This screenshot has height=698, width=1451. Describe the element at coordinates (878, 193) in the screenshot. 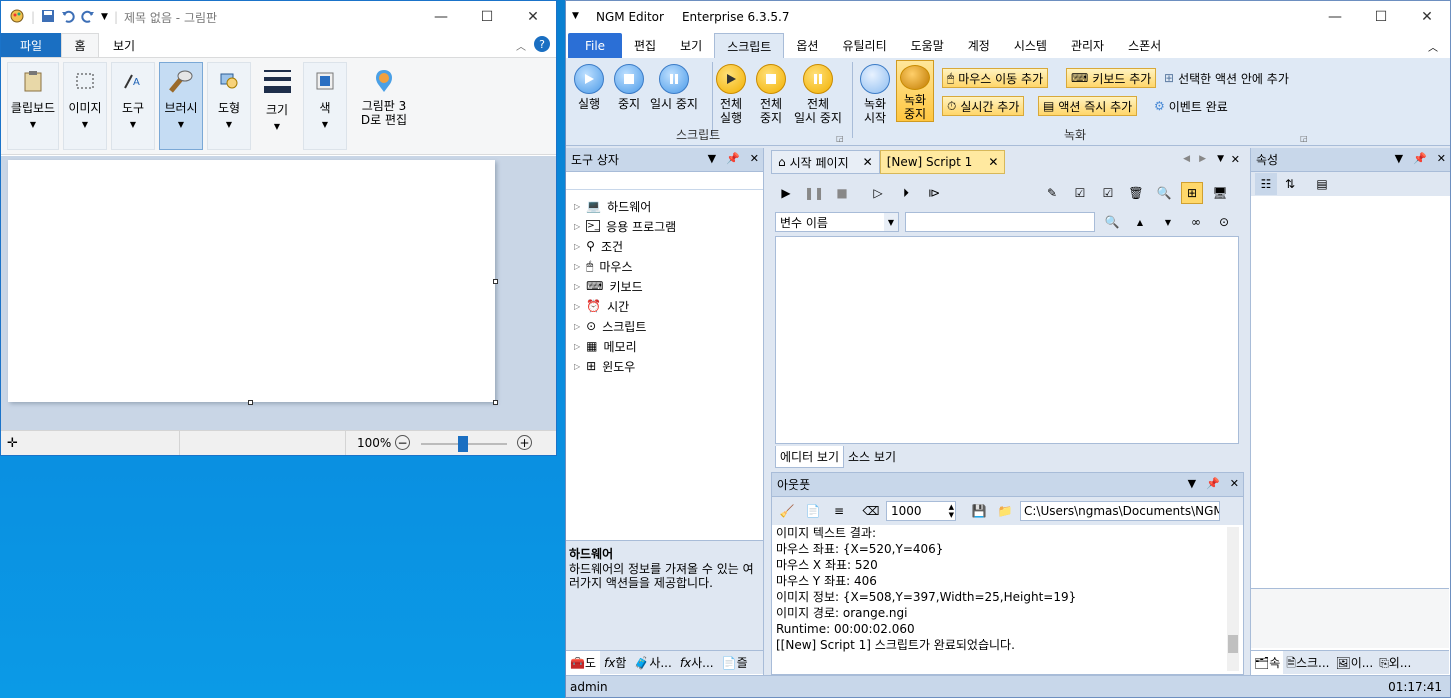

I see `step-icon: ▷` at that location.